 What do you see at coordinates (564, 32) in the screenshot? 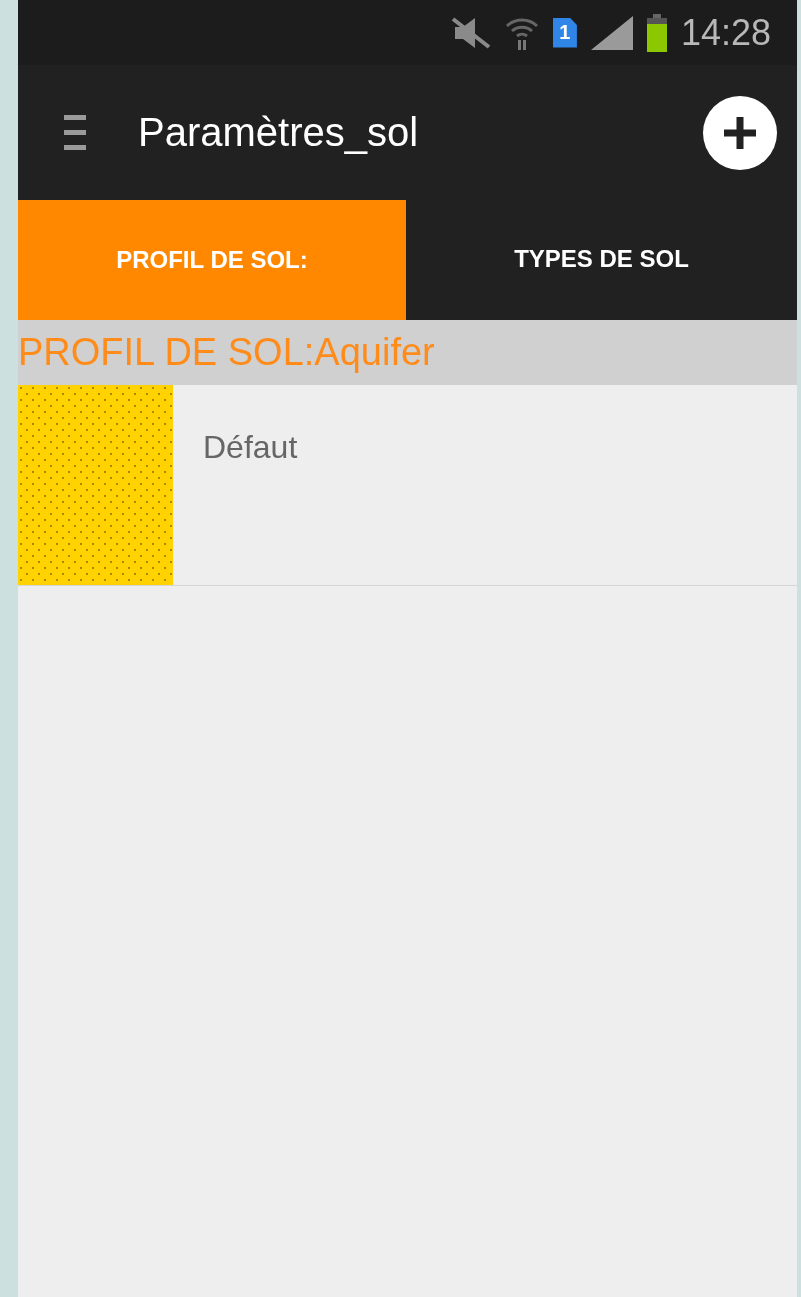
I see `sim-icon: 1` at bounding box center [564, 32].